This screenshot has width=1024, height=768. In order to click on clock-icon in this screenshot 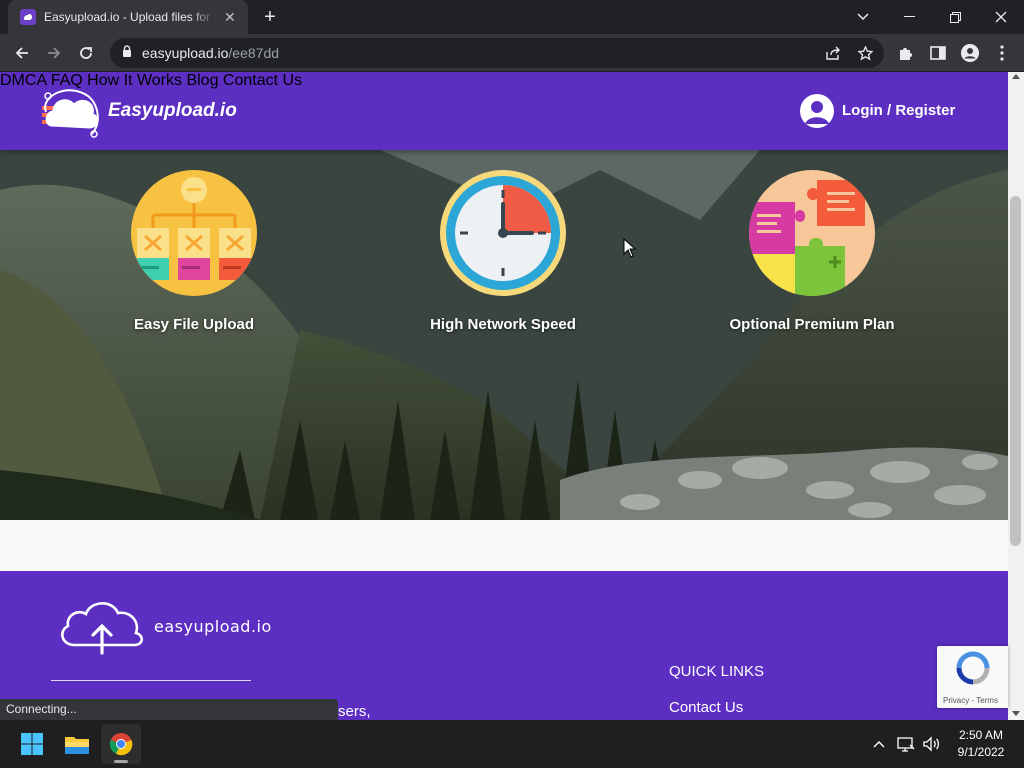, I will do `click(503, 233)`.